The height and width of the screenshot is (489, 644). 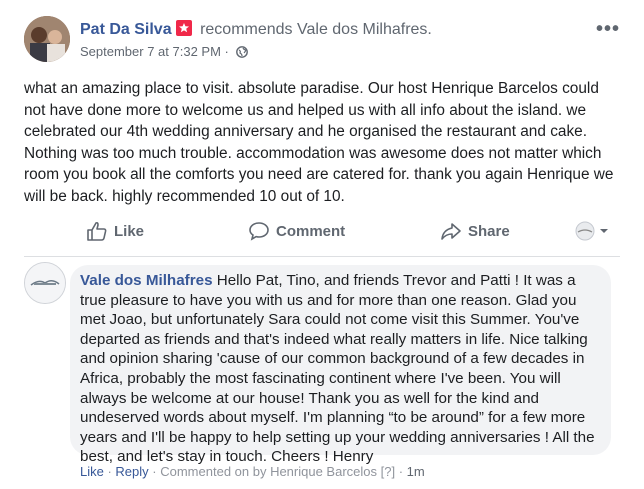 I want to click on author-avatar, so click(x=47, y=39).